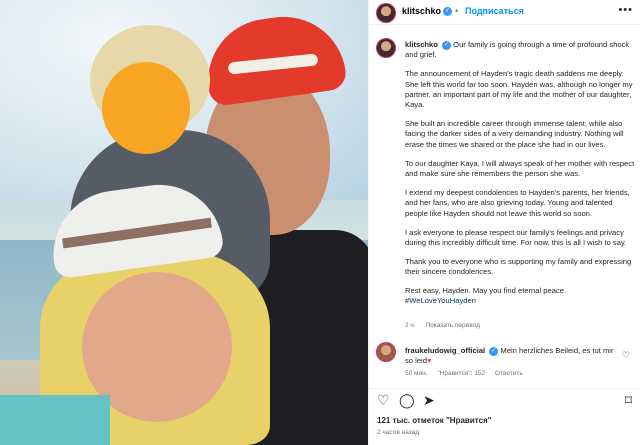 The width and height of the screenshot is (640, 445). I want to click on caption-age: 2 ч., so click(410, 325).